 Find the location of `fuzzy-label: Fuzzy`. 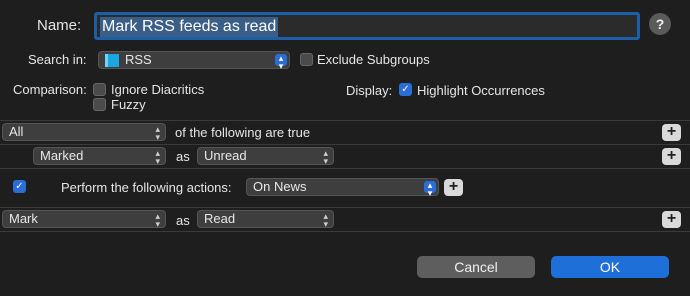

fuzzy-label: Fuzzy is located at coordinates (128, 104).